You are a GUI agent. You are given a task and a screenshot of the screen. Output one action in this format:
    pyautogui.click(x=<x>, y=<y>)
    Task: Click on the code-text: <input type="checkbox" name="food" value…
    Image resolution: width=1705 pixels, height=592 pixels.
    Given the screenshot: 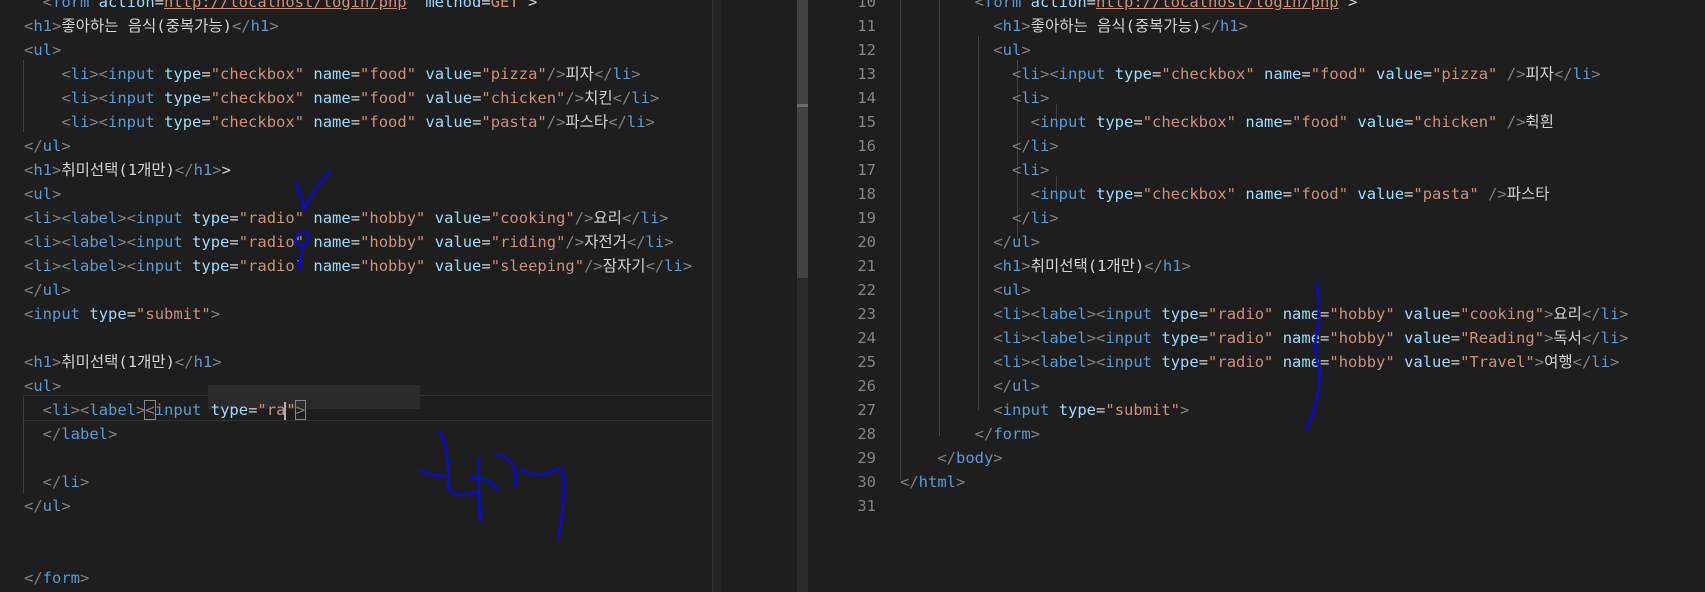 What is the action you would take?
    pyautogui.click(x=1227, y=122)
    